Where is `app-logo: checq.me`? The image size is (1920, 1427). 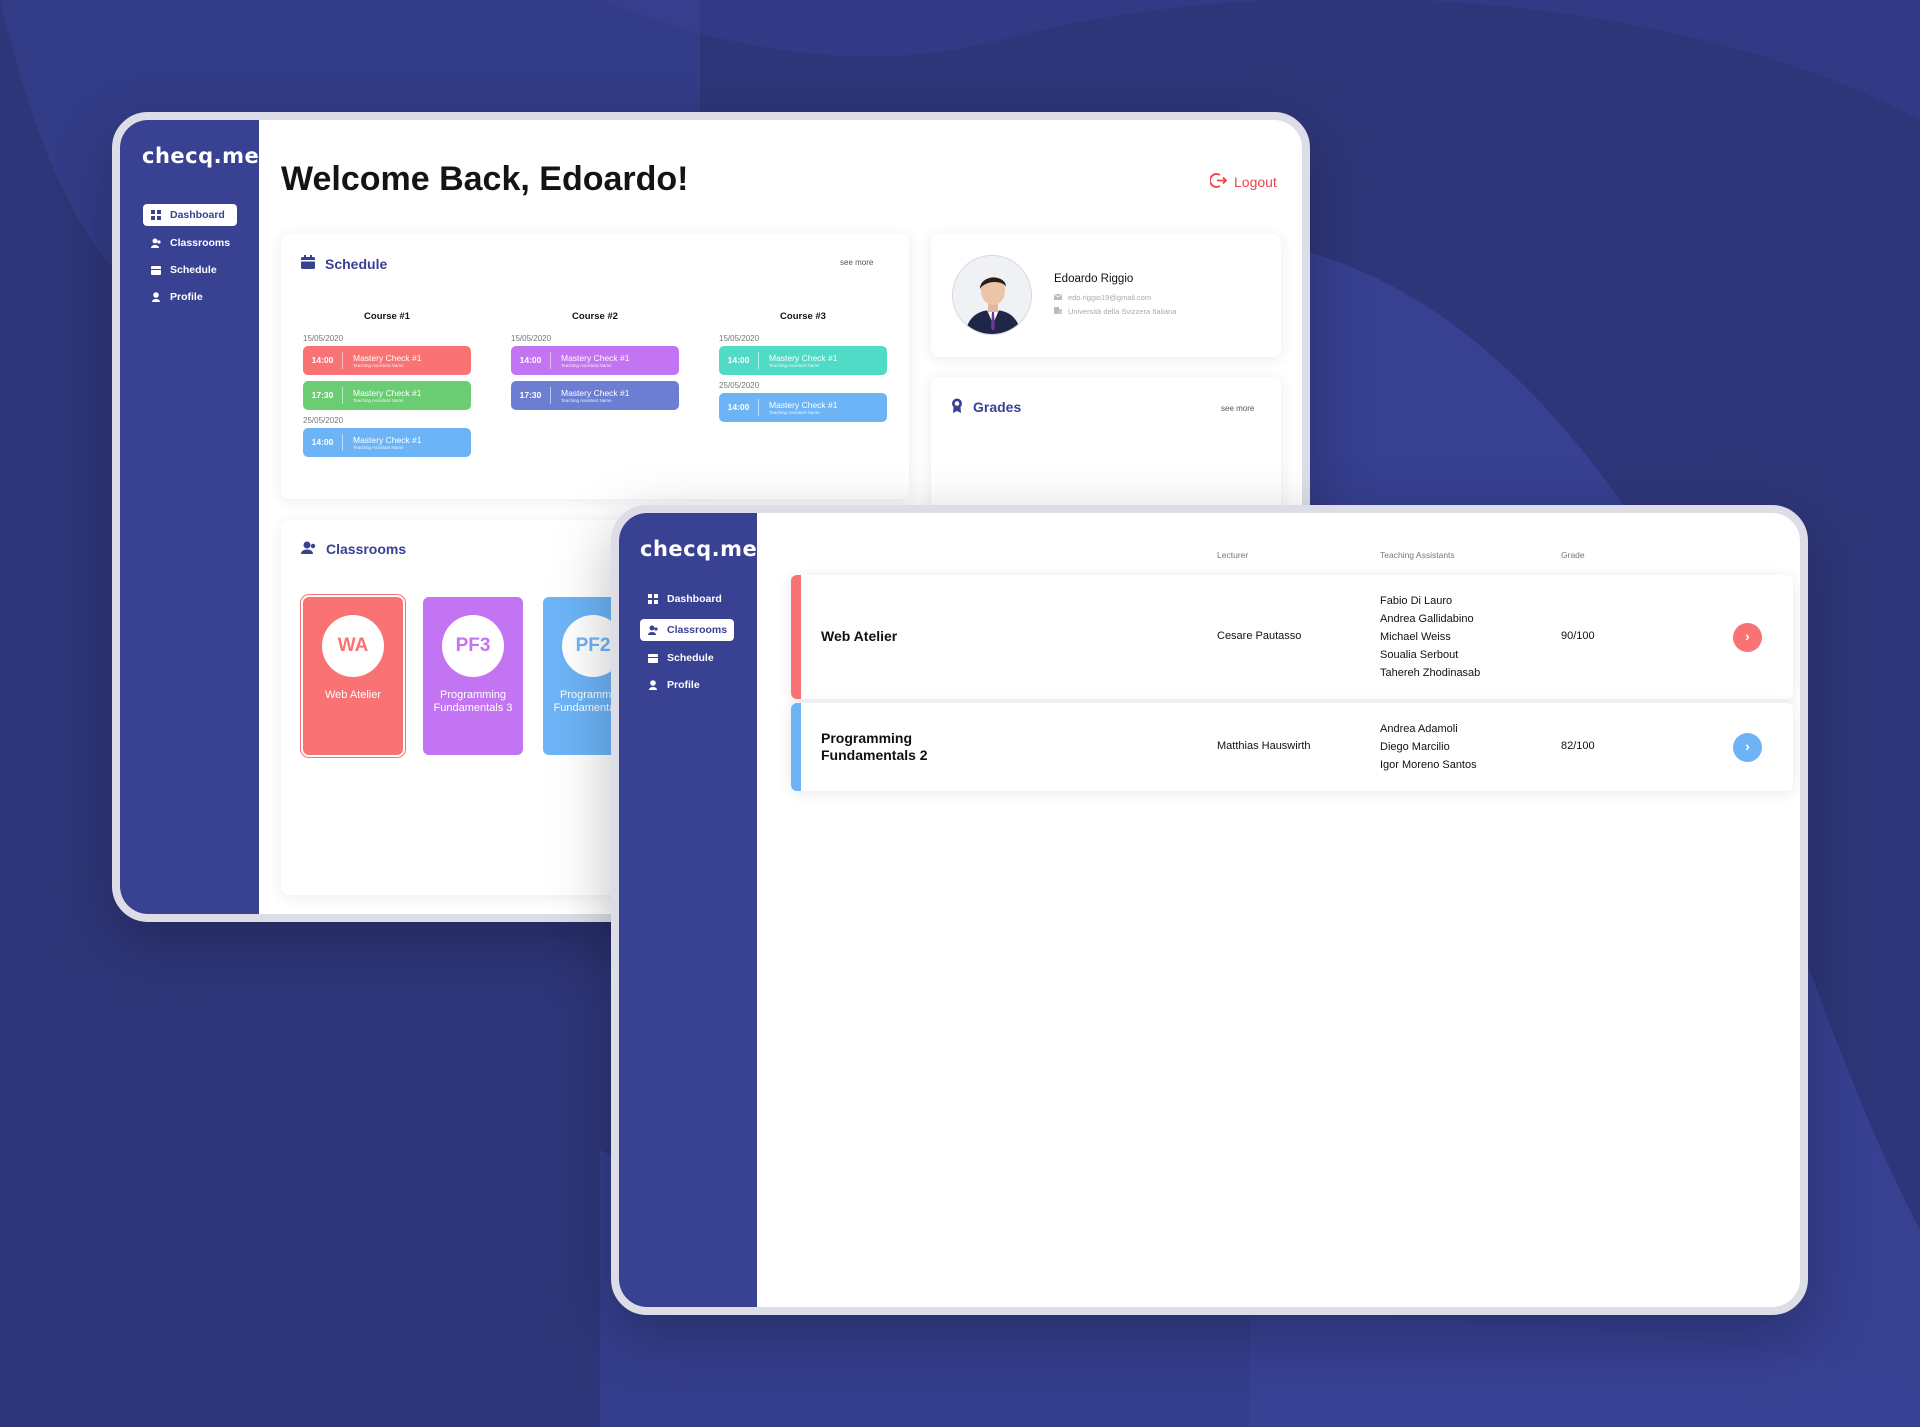 app-logo: checq.me is located at coordinates (201, 156).